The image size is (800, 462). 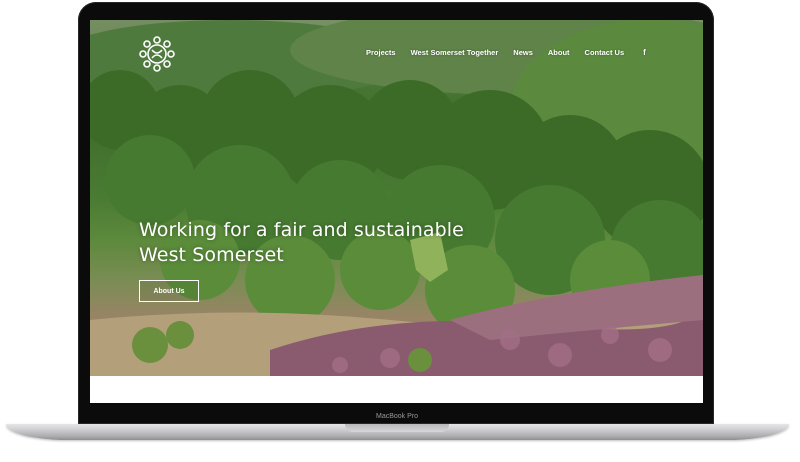 I want to click on nav-item-contact-us: Contact Us, so click(x=605, y=52).